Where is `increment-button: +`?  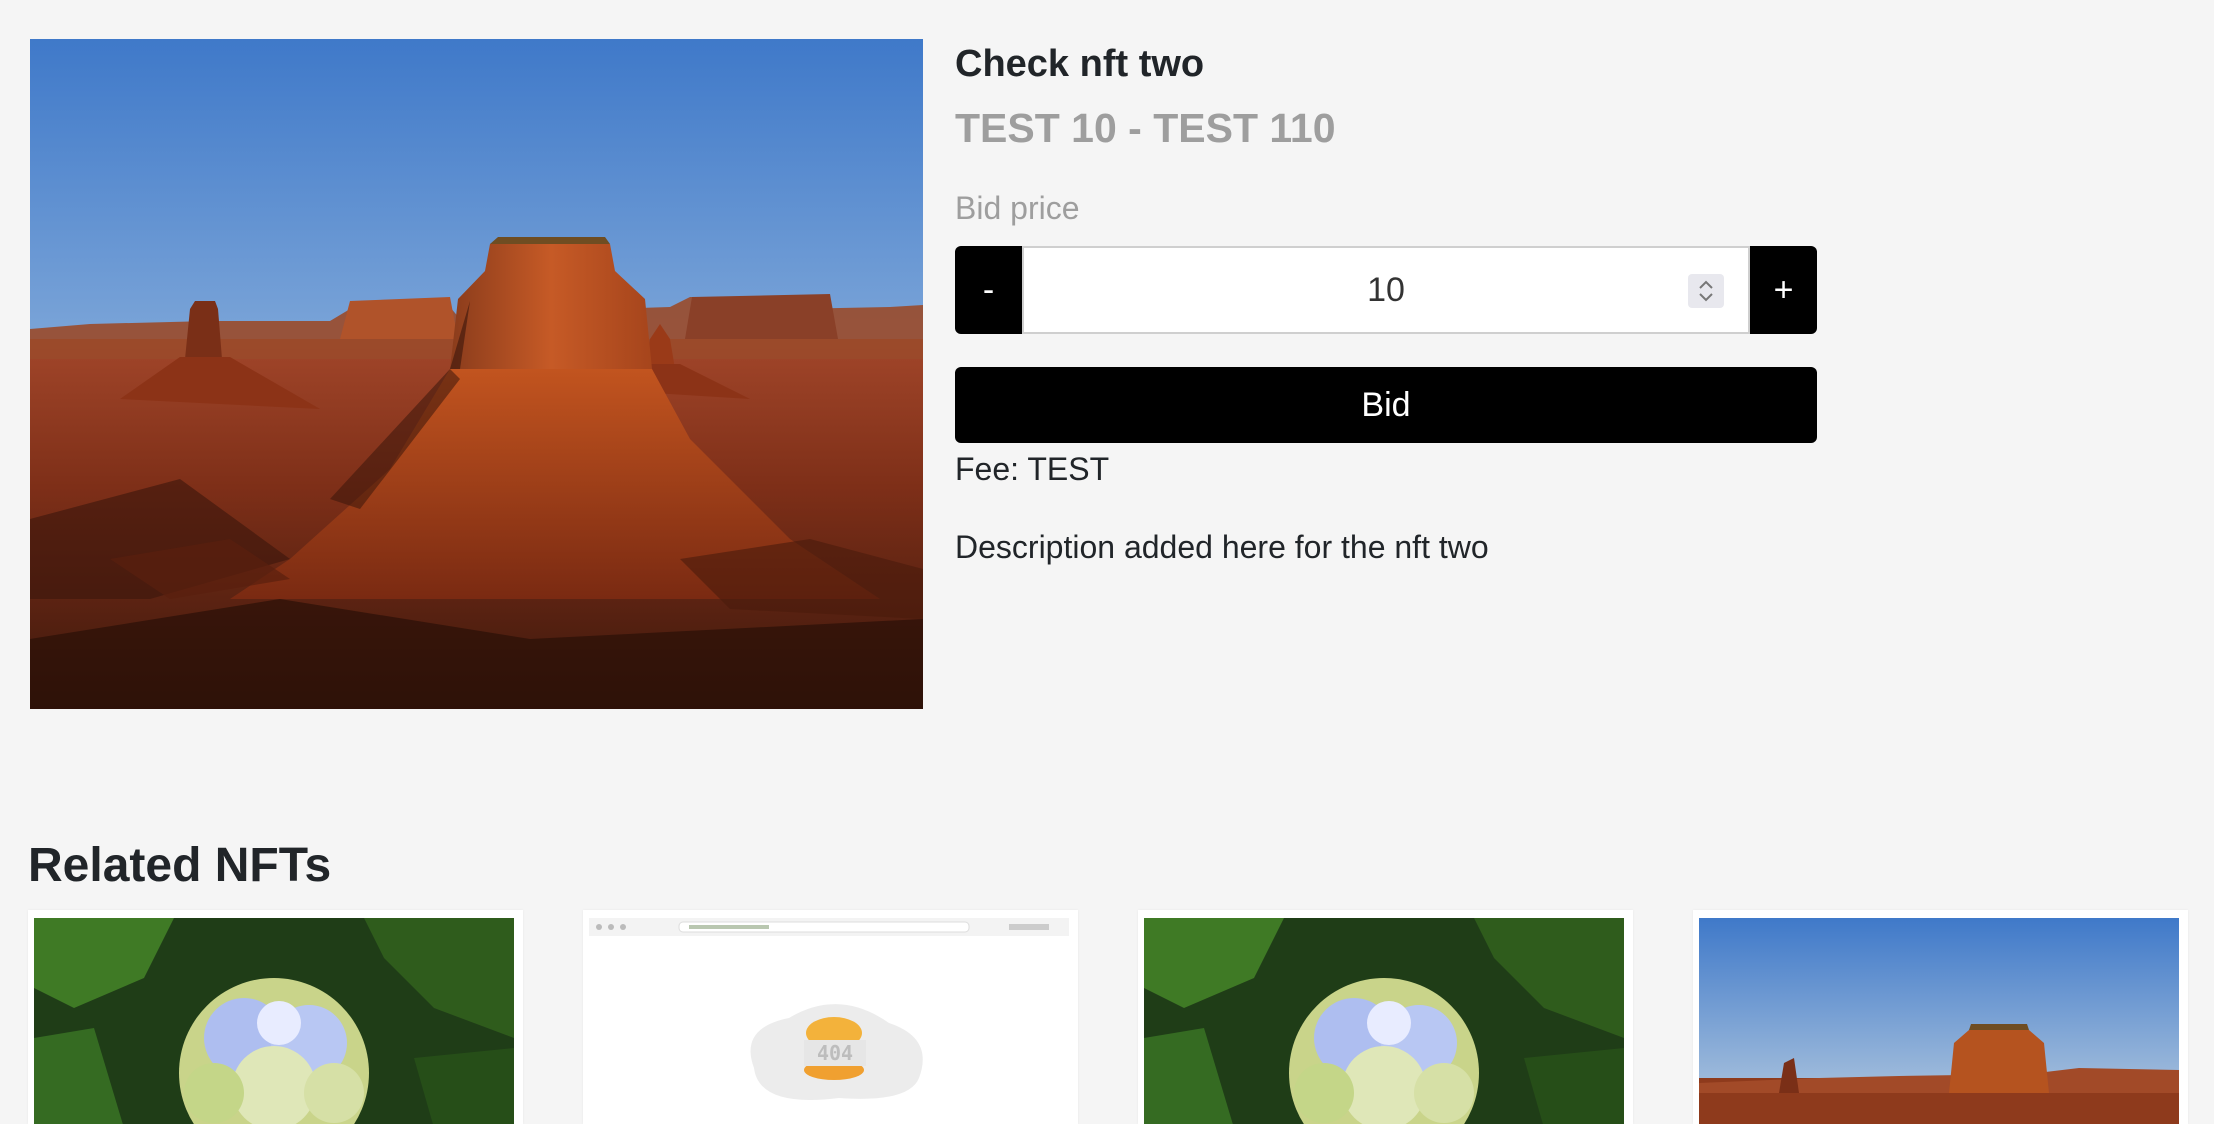 increment-button: + is located at coordinates (1783, 290).